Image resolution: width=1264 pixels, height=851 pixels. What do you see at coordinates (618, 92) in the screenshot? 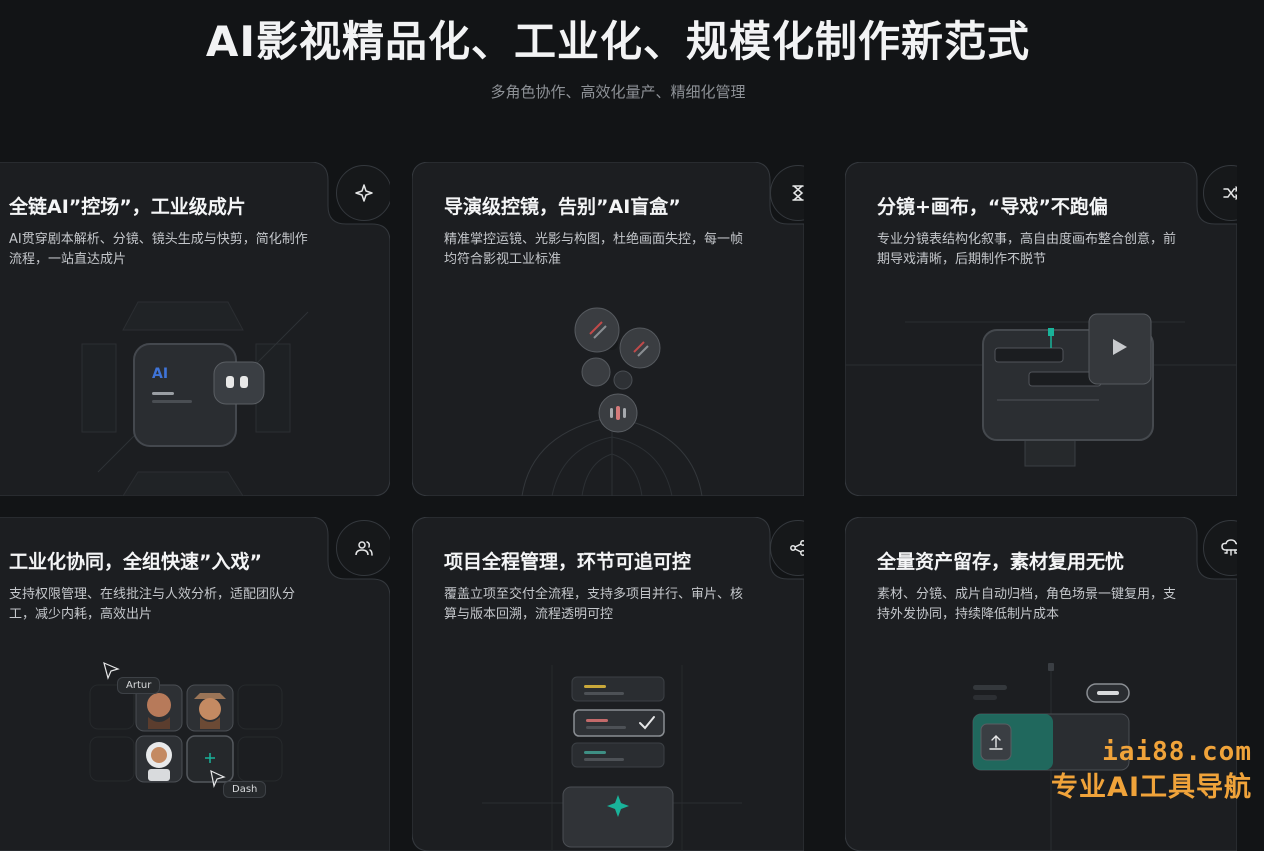
I see `page-subtitle: 多角色协作、高效化量产、精细化管理` at bounding box center [618, 92].